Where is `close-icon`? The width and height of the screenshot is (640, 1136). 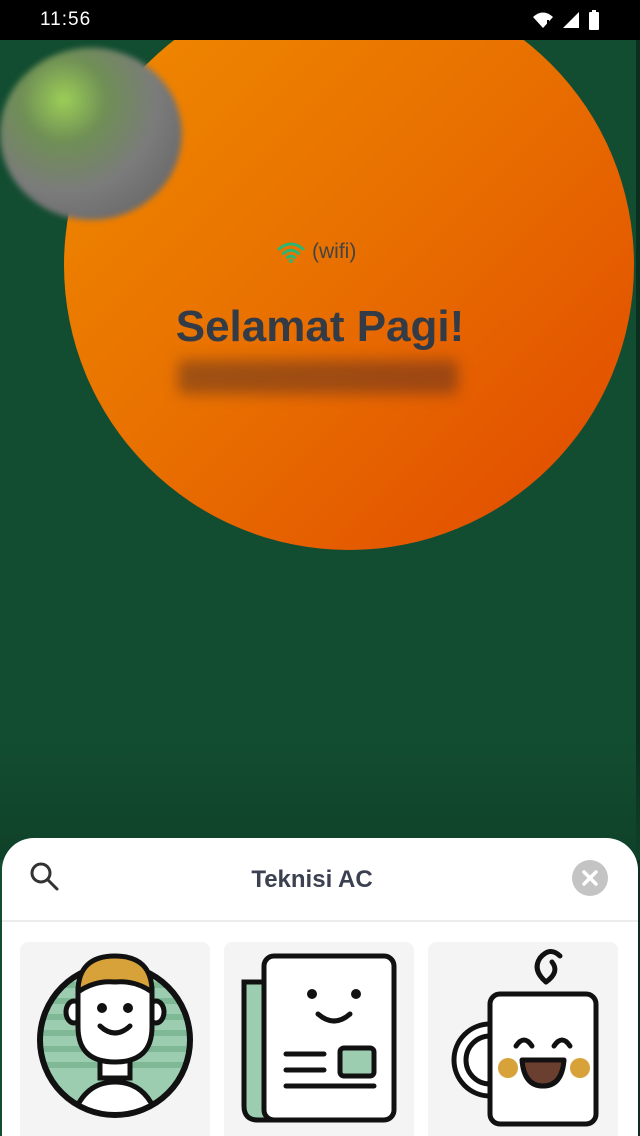 close-icon is located at coordinates (590, 878).